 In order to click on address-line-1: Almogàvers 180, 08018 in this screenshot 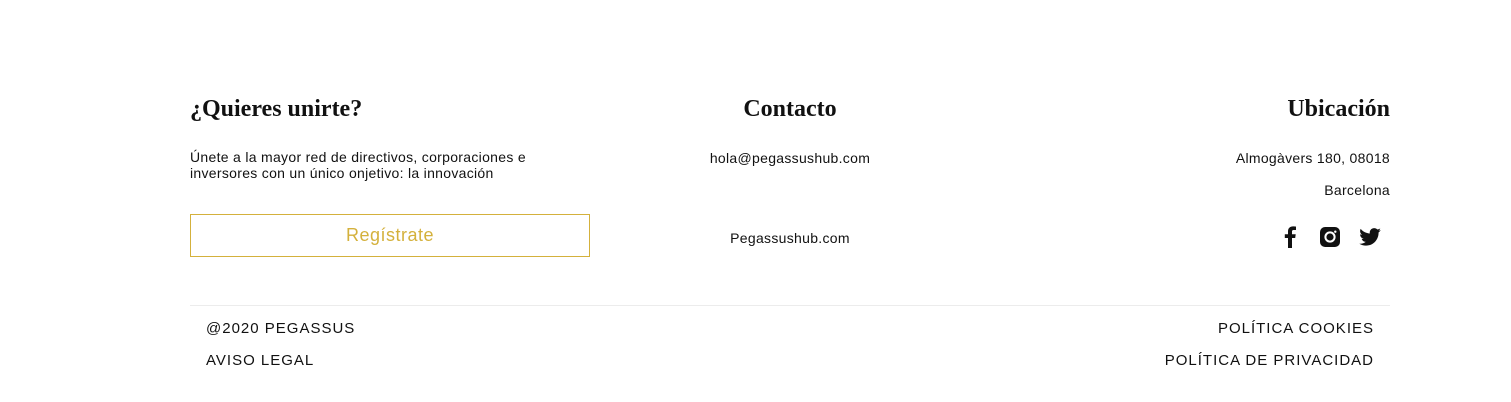, I will do `click(1312, 158)`.